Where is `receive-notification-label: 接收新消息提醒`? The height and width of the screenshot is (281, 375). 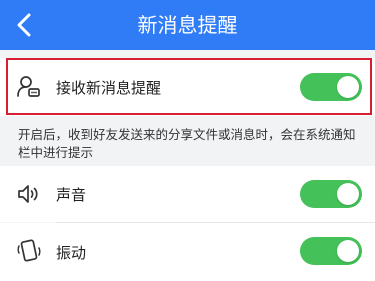
receive-notification-label: 接收新消息提醒 is located at coordinates (109, 88).